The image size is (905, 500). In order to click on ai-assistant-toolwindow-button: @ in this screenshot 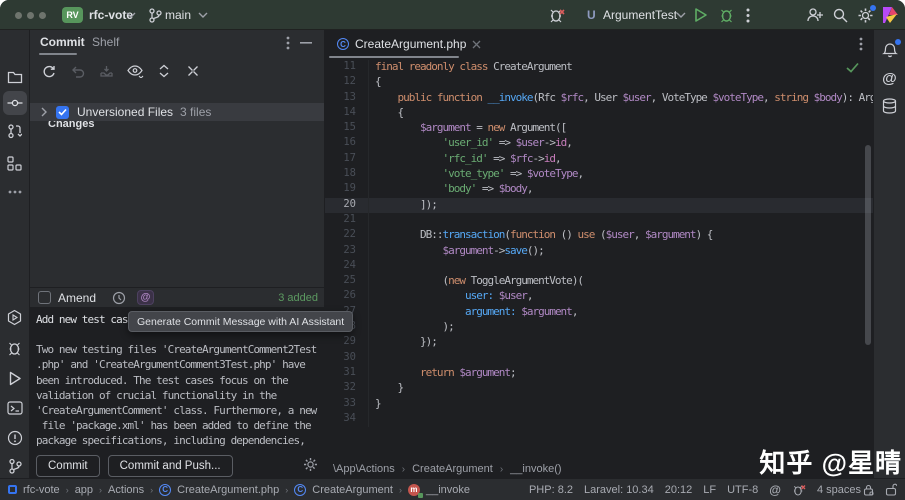, I will do `click(890, 78)`.